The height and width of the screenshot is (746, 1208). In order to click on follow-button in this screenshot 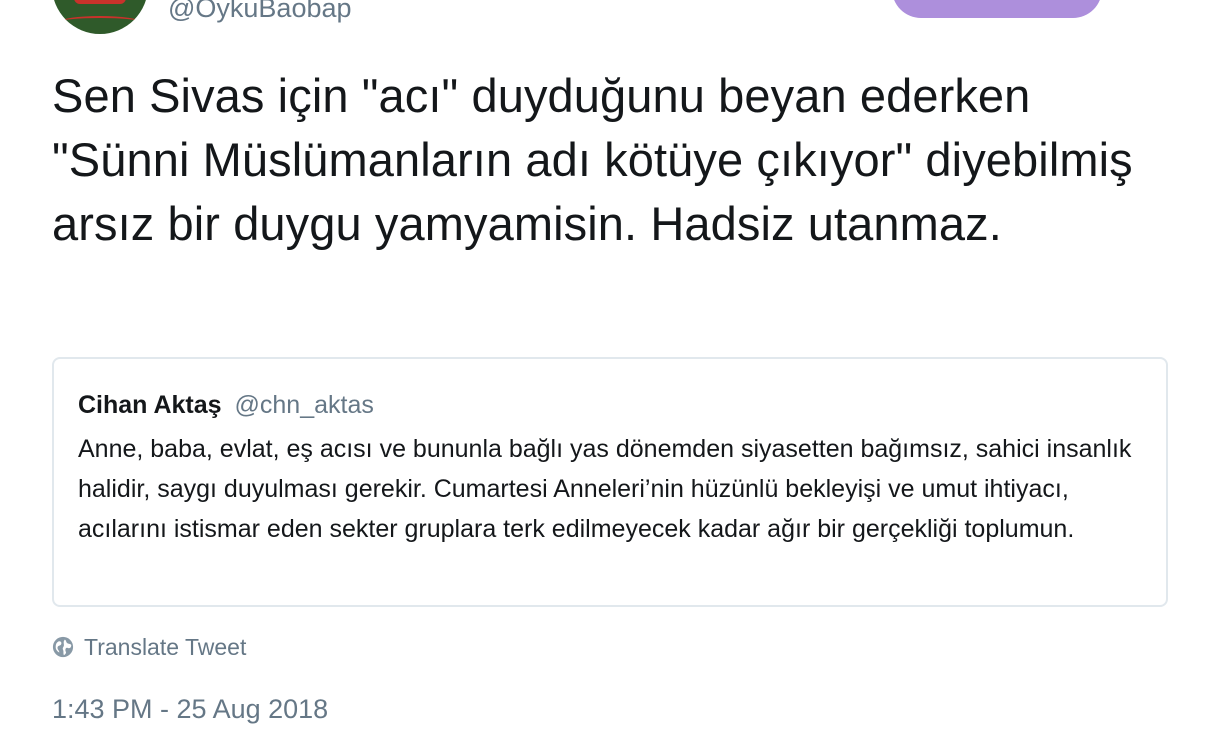, I will do `click(997, 9)`.